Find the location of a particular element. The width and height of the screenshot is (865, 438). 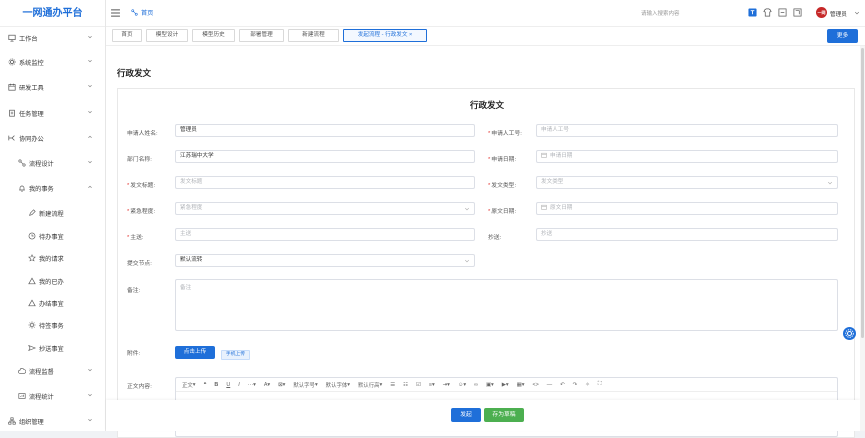

sidebar-item-workbench: 工作台 is located at coordinates (53, 38).